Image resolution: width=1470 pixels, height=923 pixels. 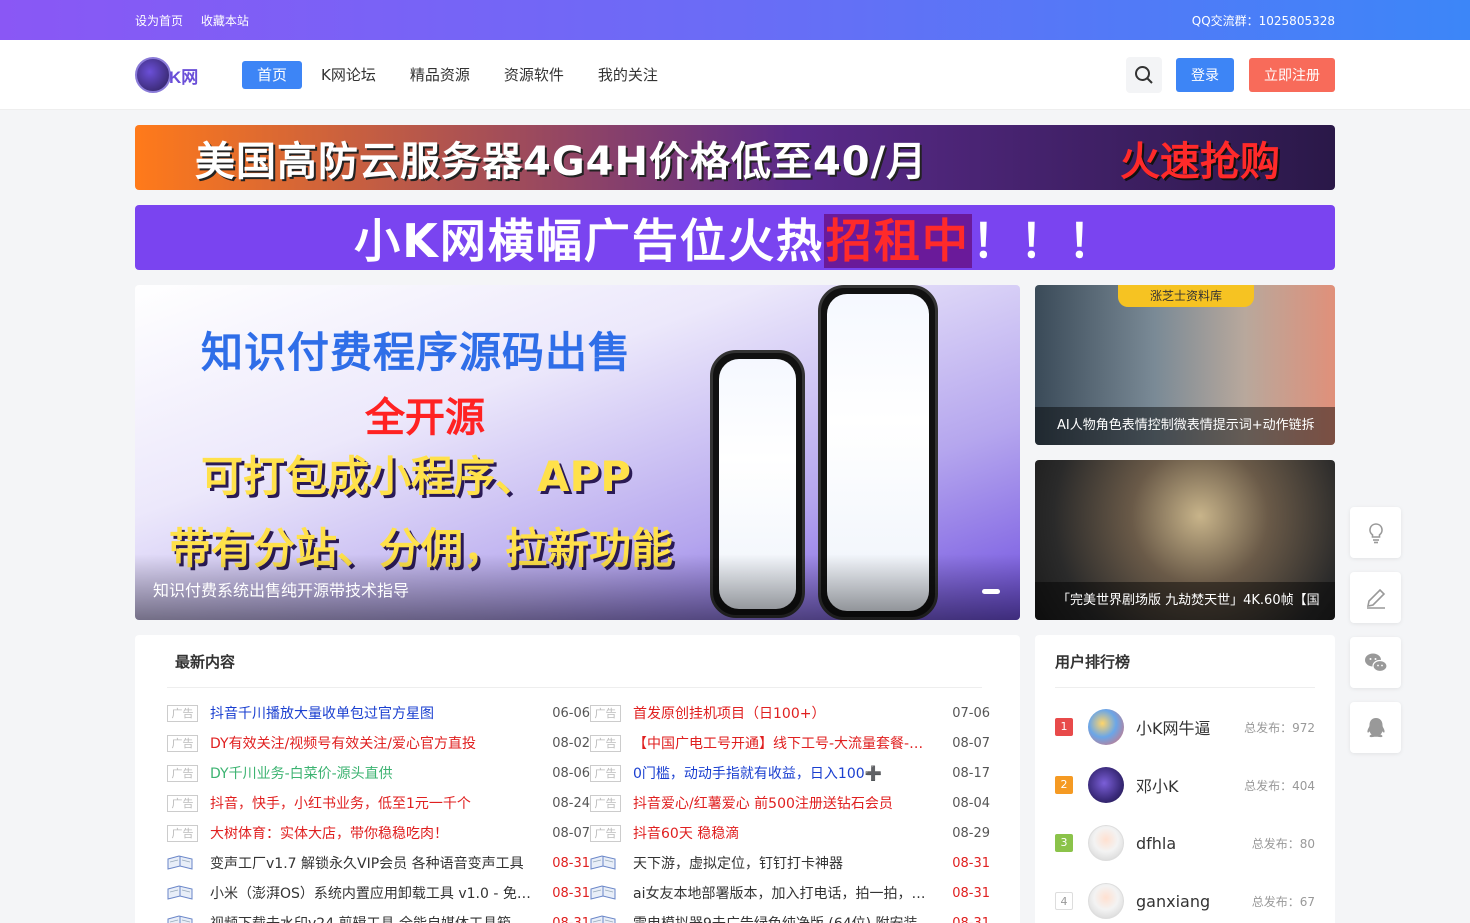 I want to click on list-item: 广告 抖音千川播放大量收单包过官方星图 06-06, so click(x=378, y=713).